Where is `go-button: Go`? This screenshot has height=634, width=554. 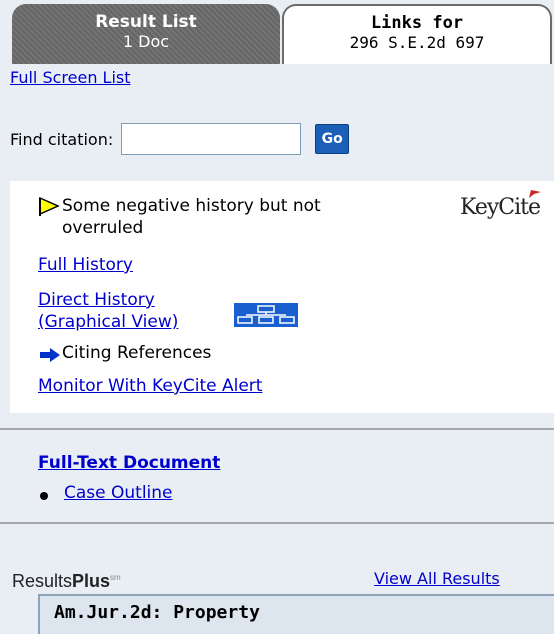 go-button: Go is located at coordinates (332, 139).